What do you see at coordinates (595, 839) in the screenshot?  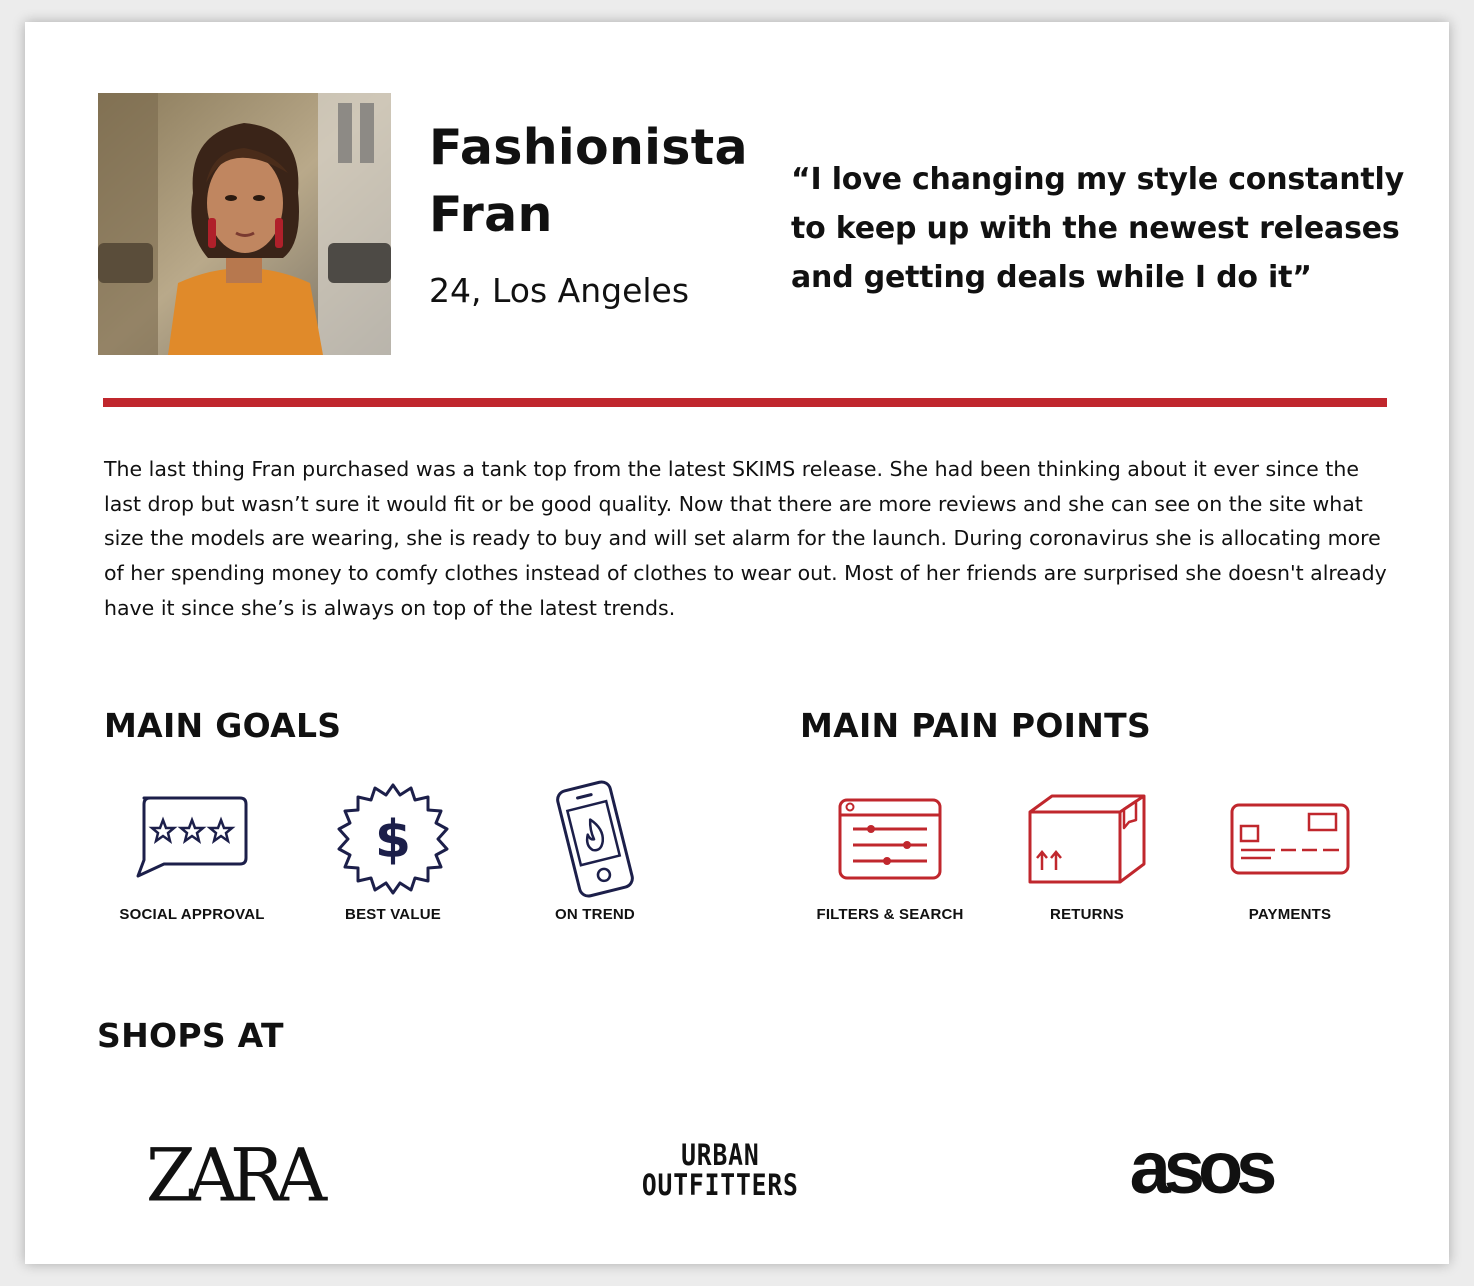 I see `phone-flame-icon` at bounding box center [595, 839].